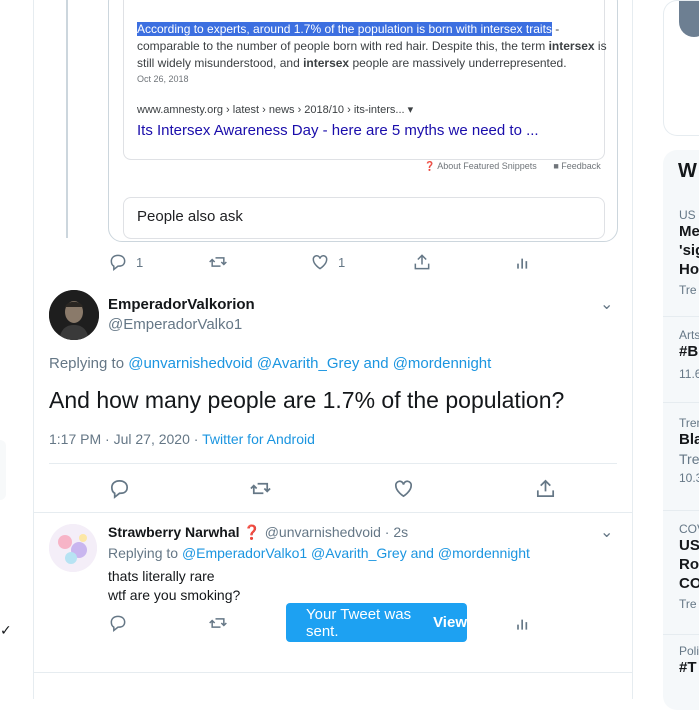 The image size is (699, 710). I want to click on like-button: 1, so click(327, 262).